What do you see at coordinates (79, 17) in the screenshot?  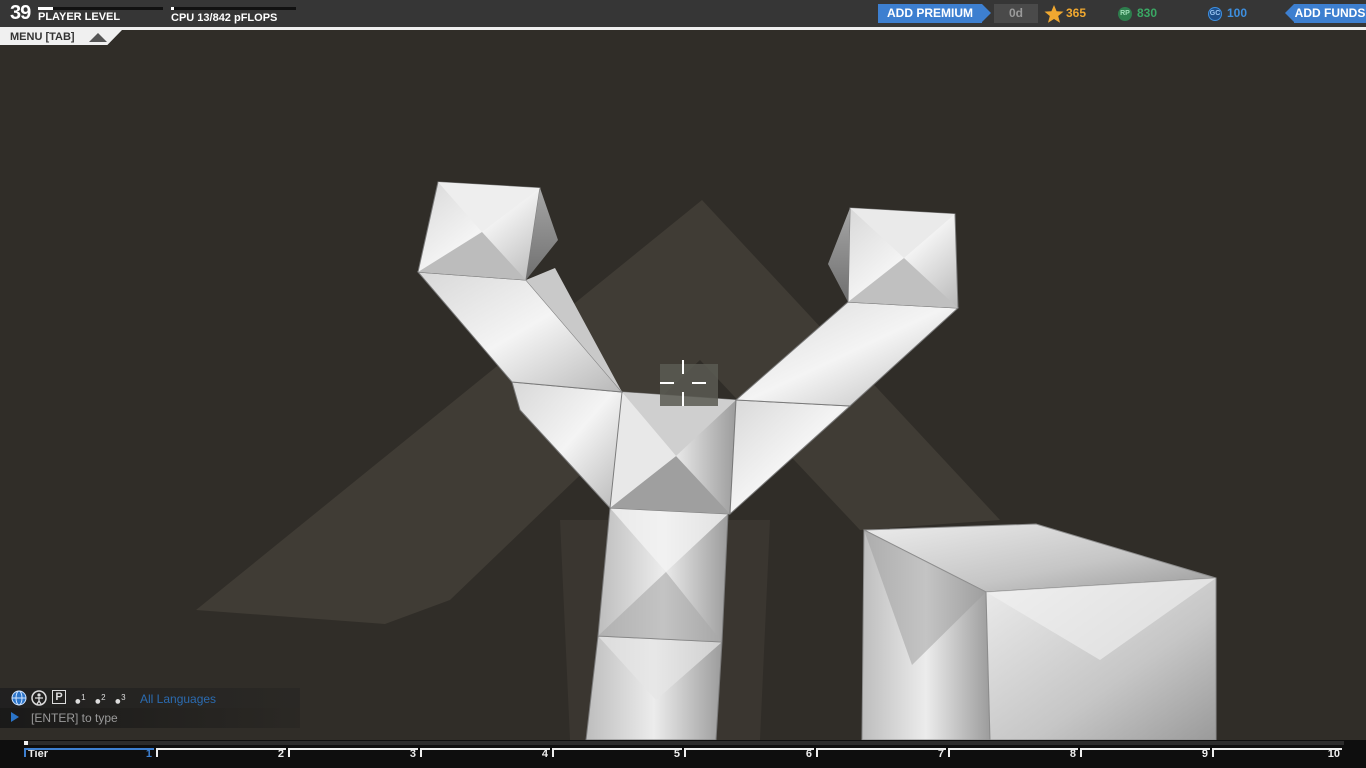 I see `player-level-label: PLAYER LEVEL` at bounding box center [79, 17].